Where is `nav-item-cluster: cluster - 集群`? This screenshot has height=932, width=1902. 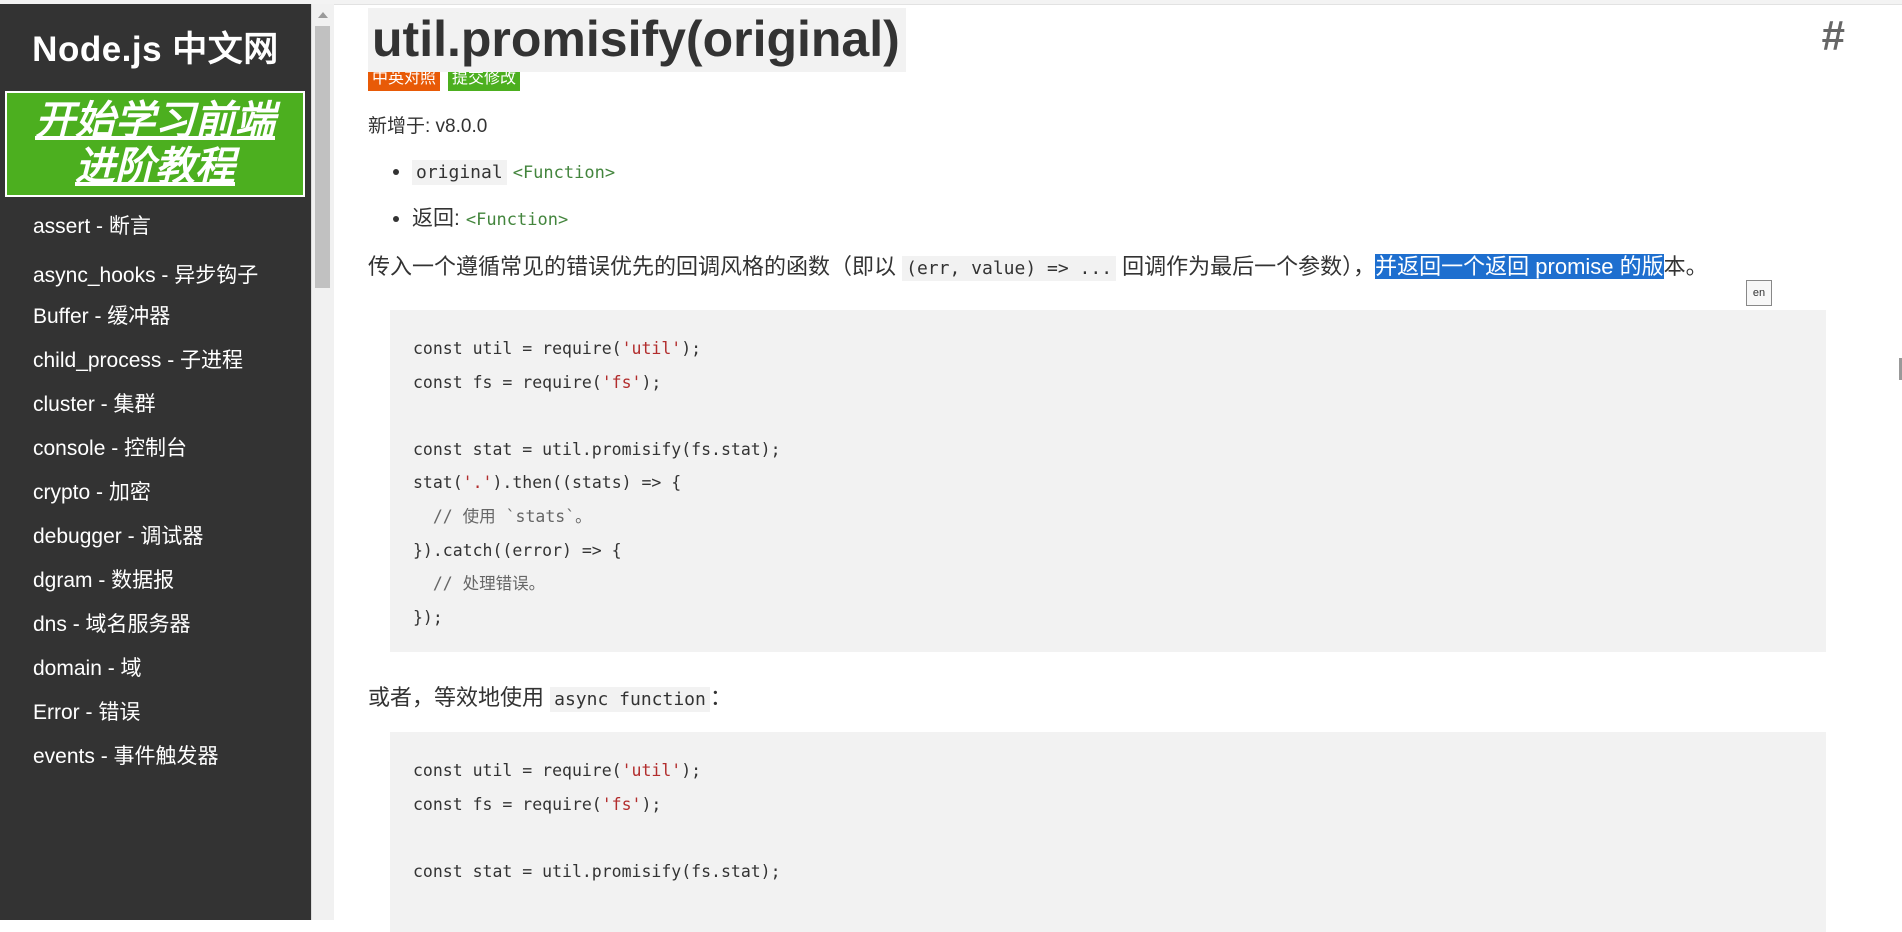
nav-item-cluster: cluster - 集群 is located at coordinates (155, 405).